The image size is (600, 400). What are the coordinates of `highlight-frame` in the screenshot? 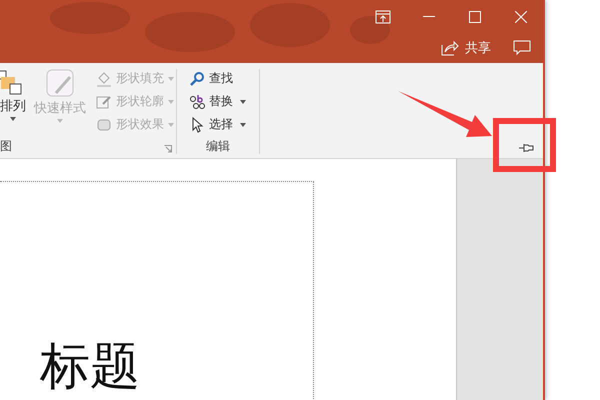 It's located at (524, 145).